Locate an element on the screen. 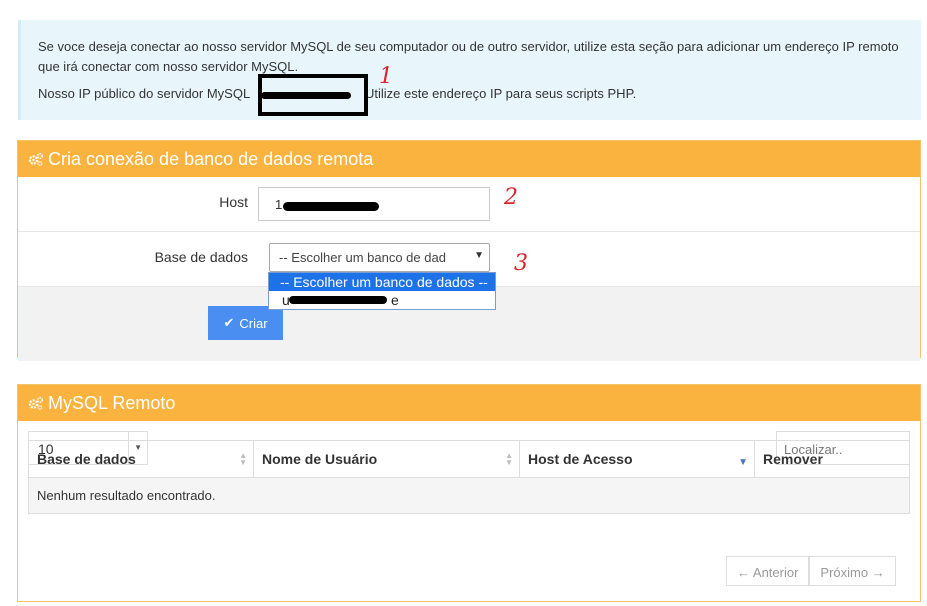  database-option-user-tail: e is located at coordinates (395, 300).